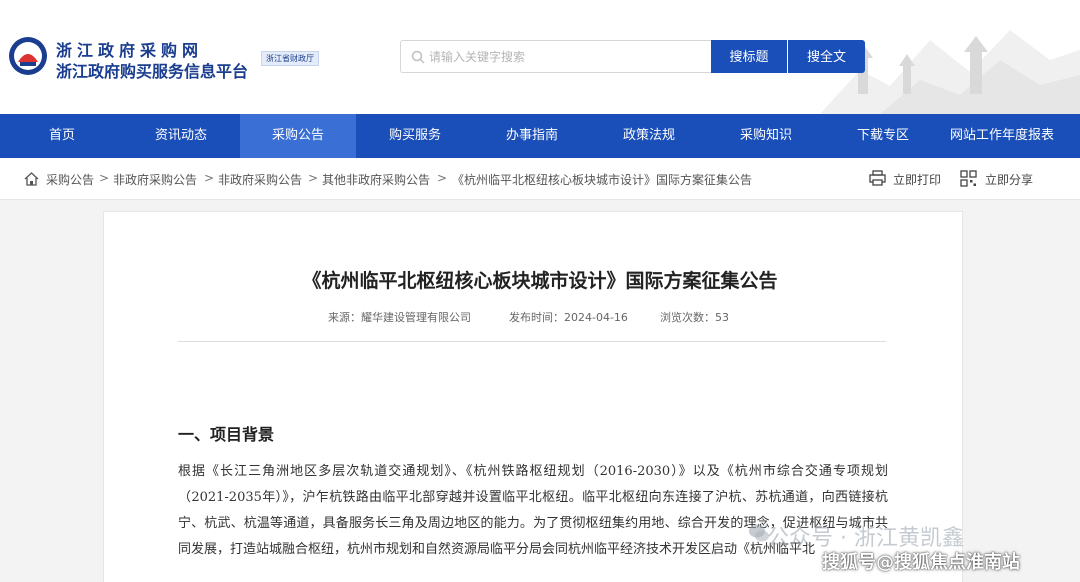  What do you see at coordinates (298, 136) in the screenshot?
I see `nav-item-procurement-notices: 采购公告` at bounding box center [298, 136].